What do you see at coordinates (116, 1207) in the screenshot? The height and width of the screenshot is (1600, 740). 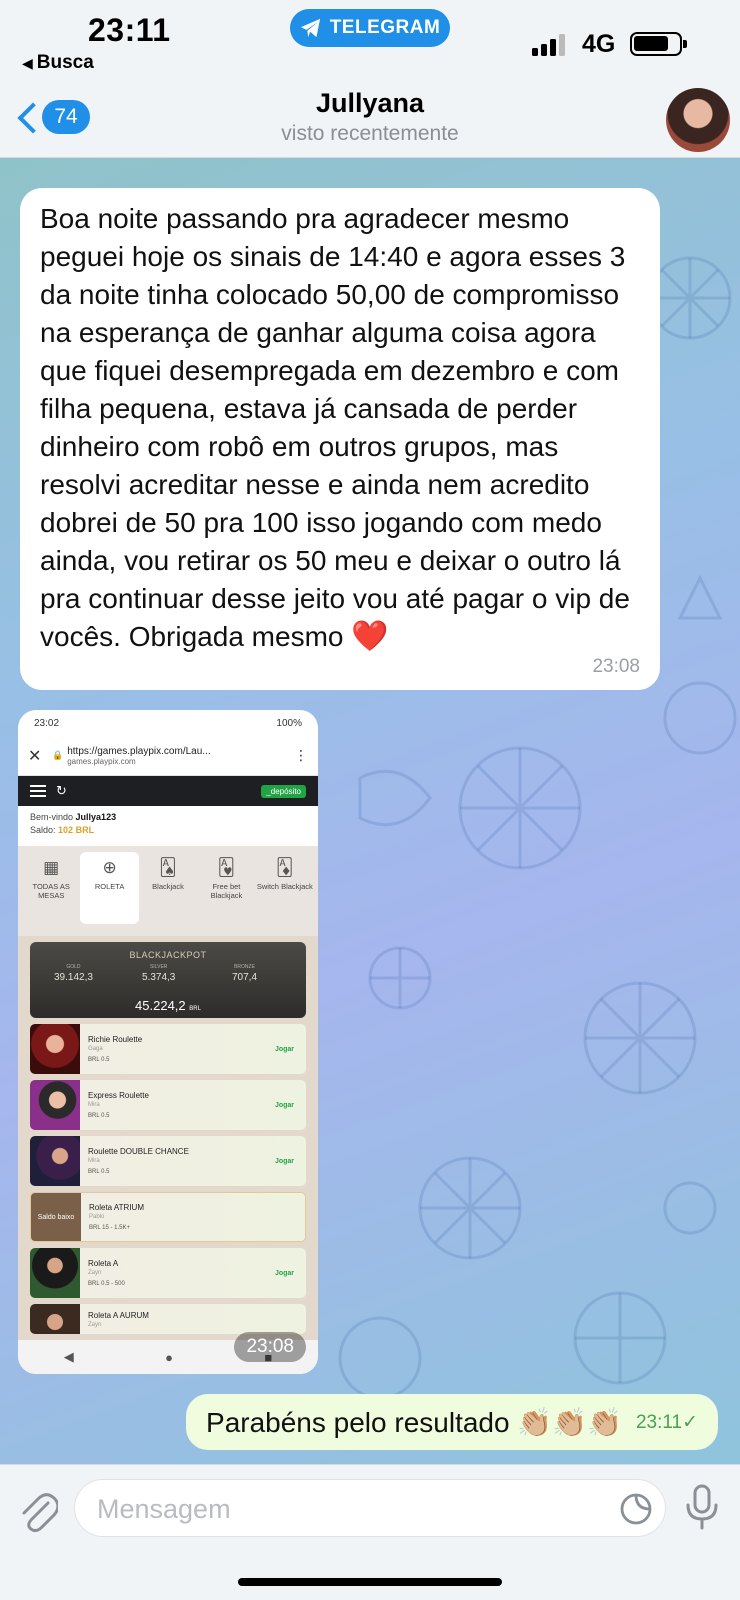 I see `game-name: Roleta ATRIUM` at bounding box center [116, 1207].